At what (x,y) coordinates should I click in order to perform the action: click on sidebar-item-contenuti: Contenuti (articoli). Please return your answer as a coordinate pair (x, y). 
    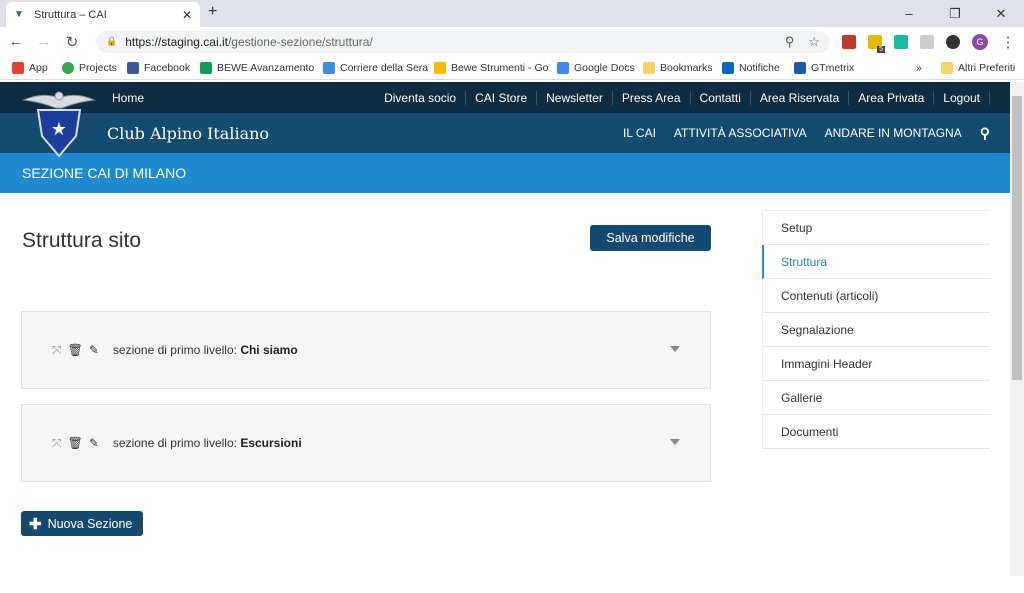
    Looking at the image, I should click on (876, 296).